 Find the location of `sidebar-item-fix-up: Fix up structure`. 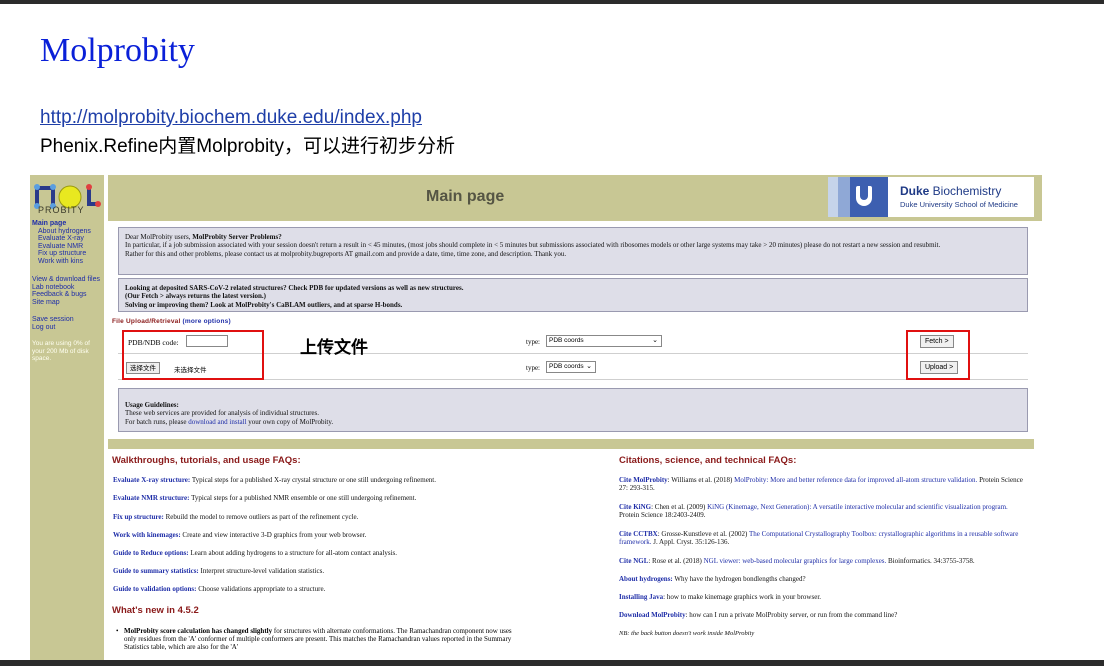

sidebar-item-fix-up: Fix up structure is located at coordinates (61, 254).